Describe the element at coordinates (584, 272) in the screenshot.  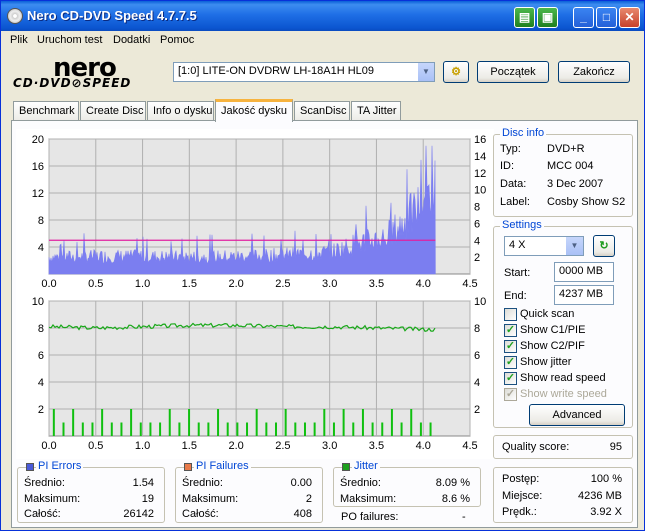
I see `start-input: 0000 MB` at that location.